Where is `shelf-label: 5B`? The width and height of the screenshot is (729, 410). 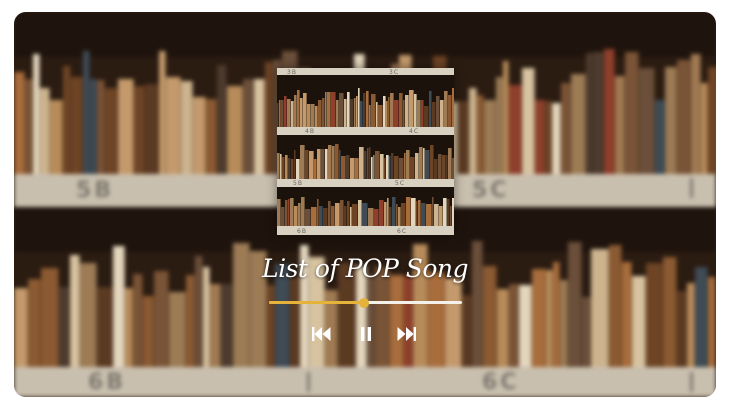
shelf-label: 5B is located at coordinates (95, 190).